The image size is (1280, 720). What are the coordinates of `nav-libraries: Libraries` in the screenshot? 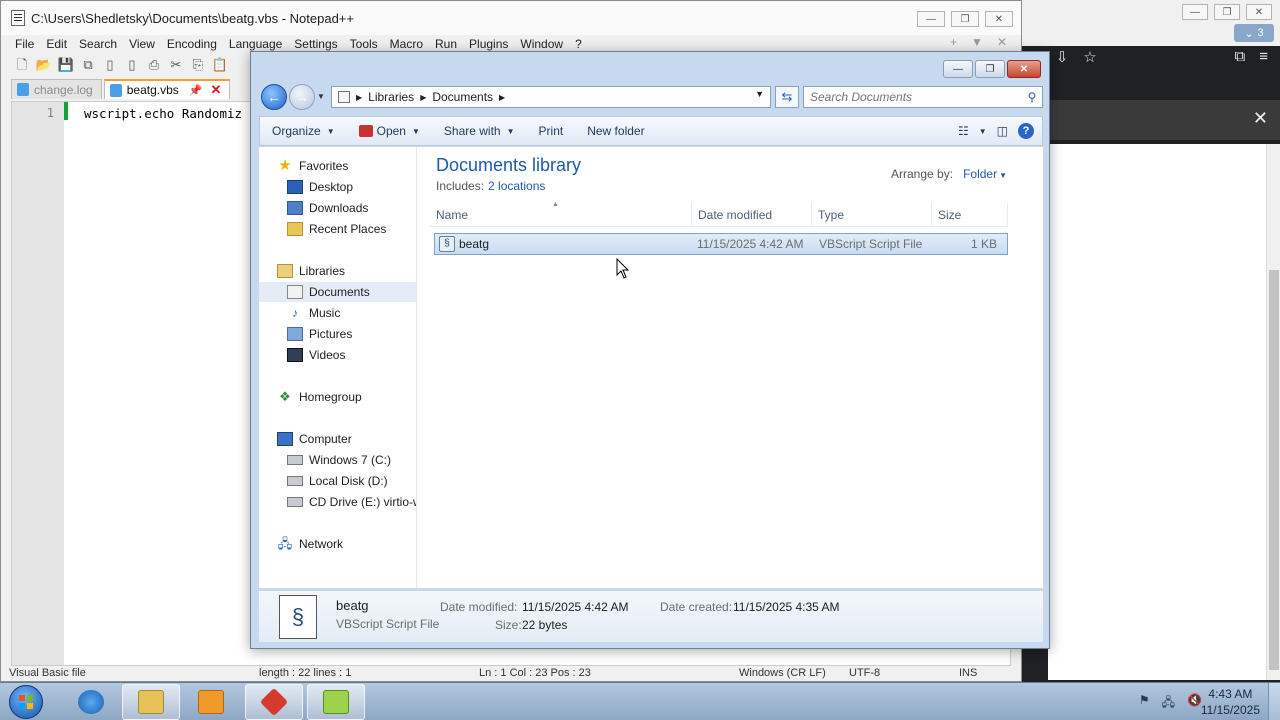 It's located at (311, 271).